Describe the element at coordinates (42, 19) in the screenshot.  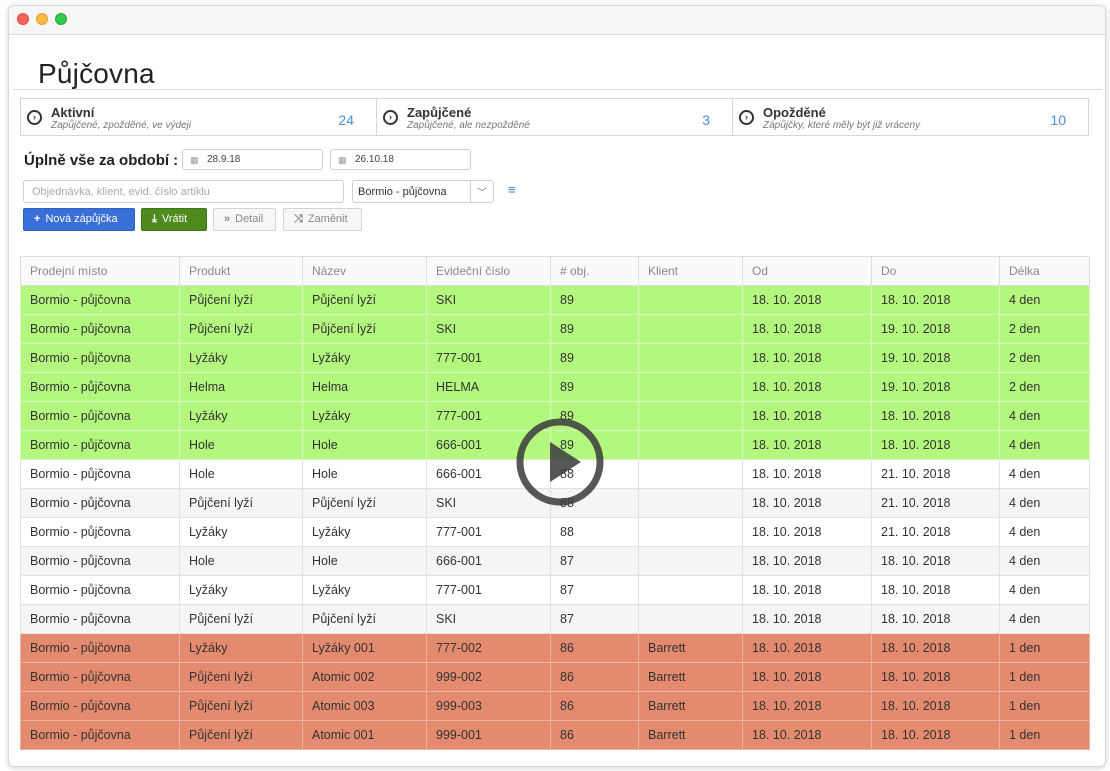
I see `minimize-window-button` at that location.